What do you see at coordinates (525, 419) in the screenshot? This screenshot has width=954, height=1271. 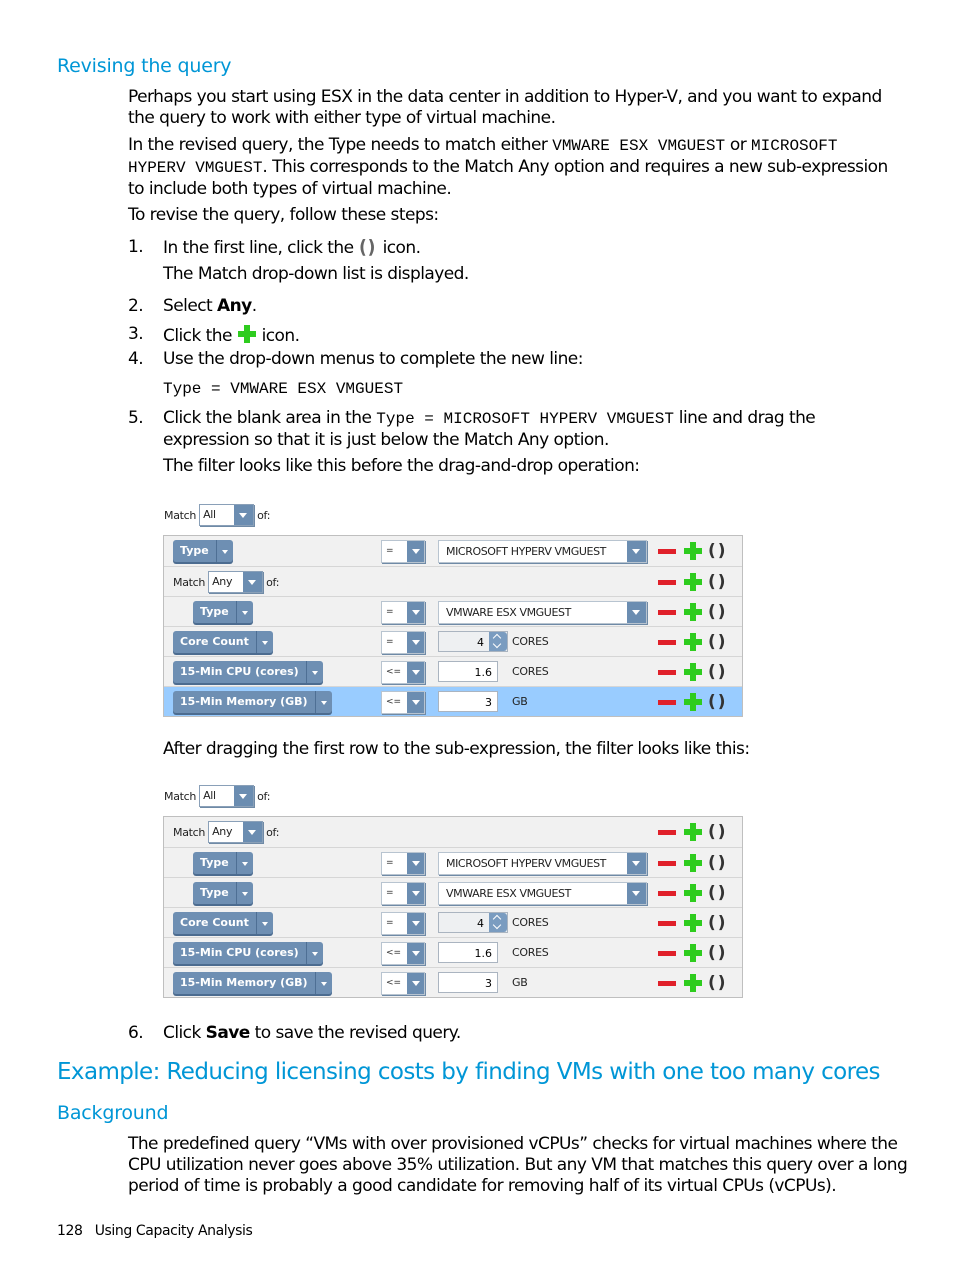 I see `step-code: Type = MICROSOFT HYPERV VMGUEST` at bounding box center [525, 419].